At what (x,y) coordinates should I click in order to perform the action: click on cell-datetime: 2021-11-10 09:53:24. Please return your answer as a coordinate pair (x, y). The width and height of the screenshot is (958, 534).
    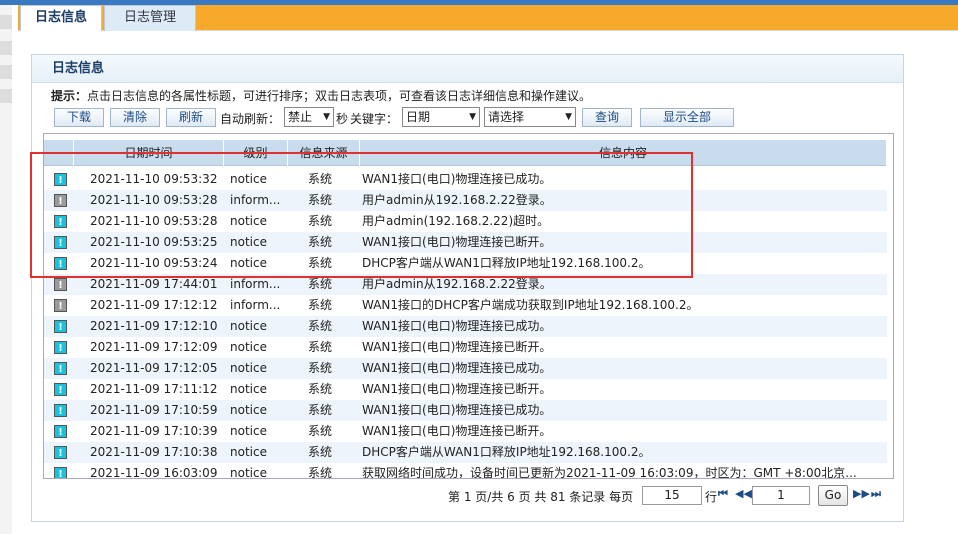
    Looking at the image, I should click on (154, 263).